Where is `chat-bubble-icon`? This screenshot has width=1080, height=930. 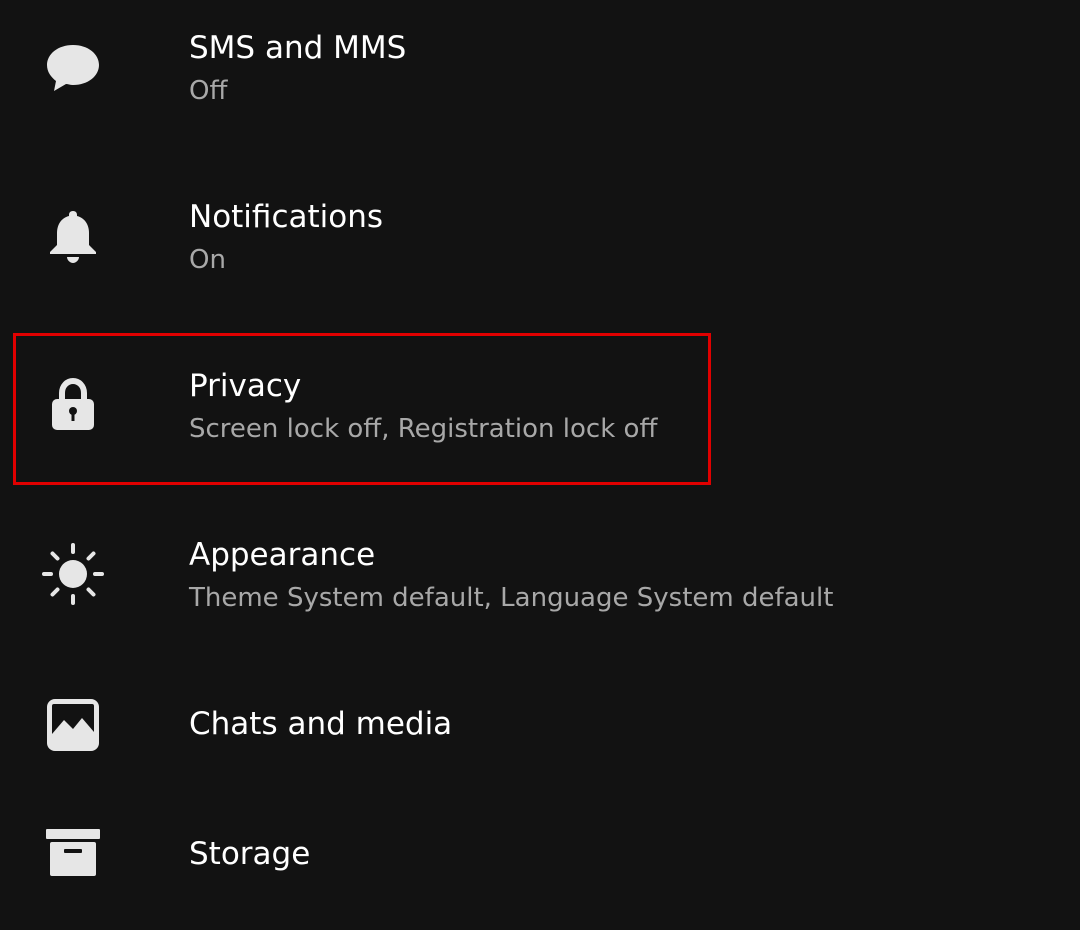 chat-bubble-icon is located at coordinates (73, 67).